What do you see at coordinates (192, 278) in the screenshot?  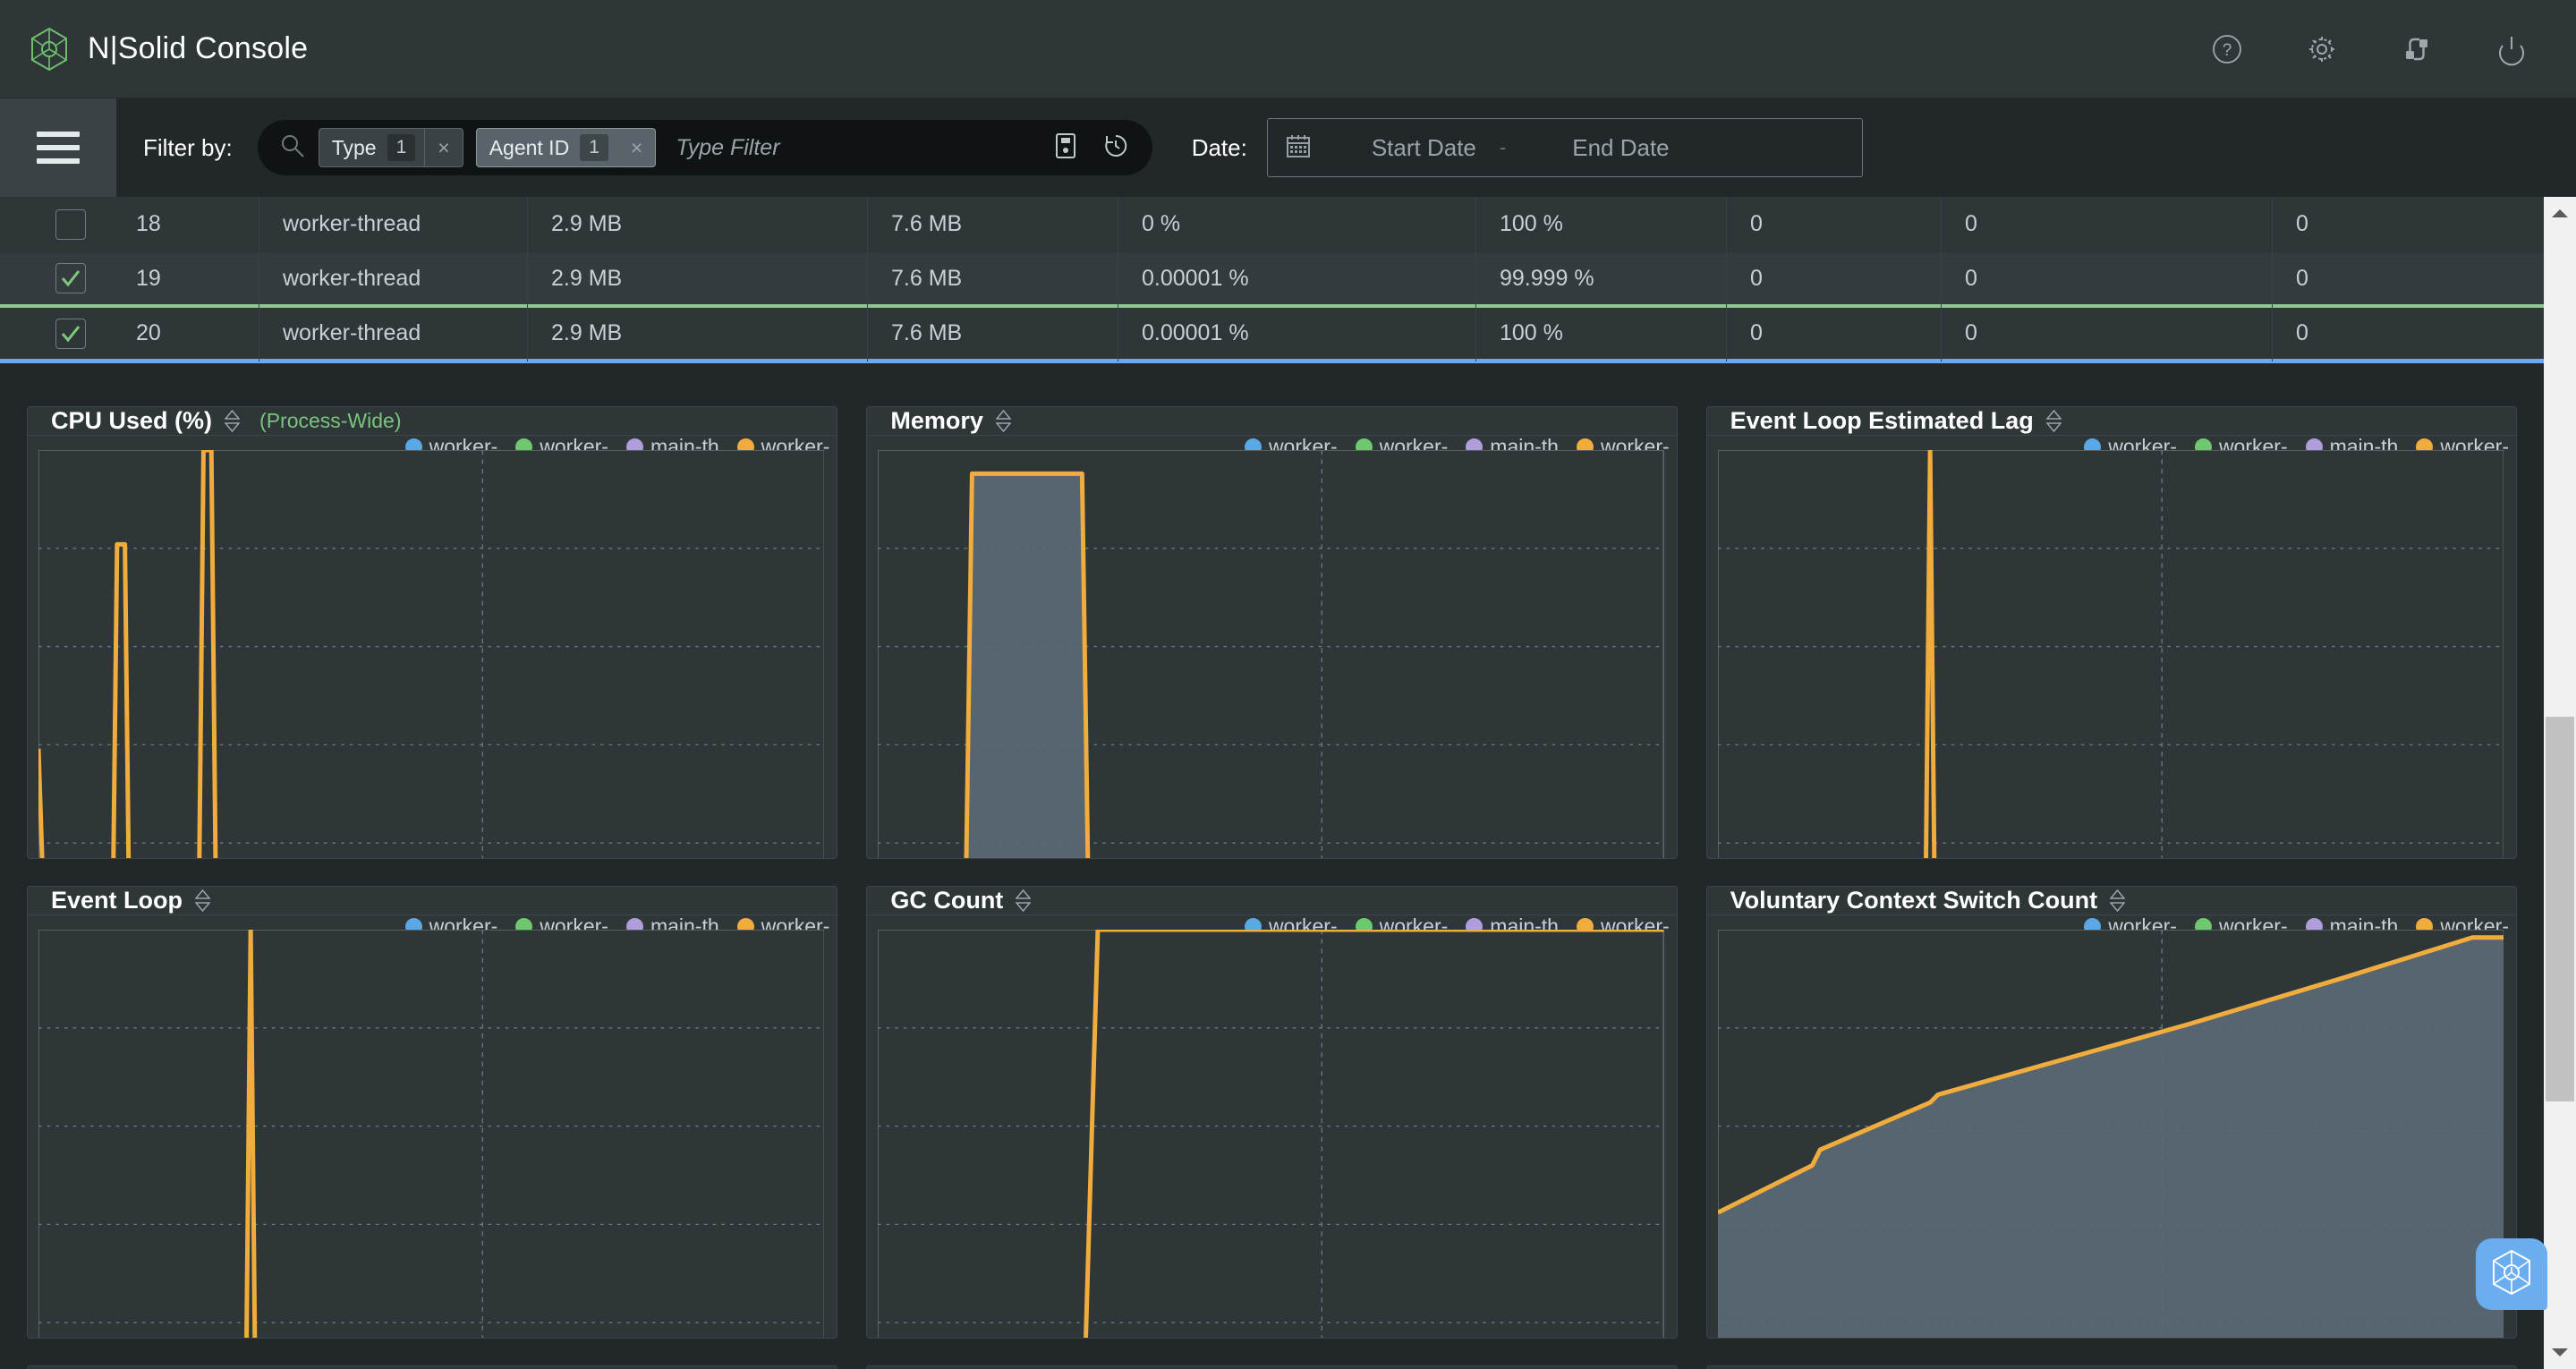 I see `table-cell-id: 19` at bounding box center [192, 278].